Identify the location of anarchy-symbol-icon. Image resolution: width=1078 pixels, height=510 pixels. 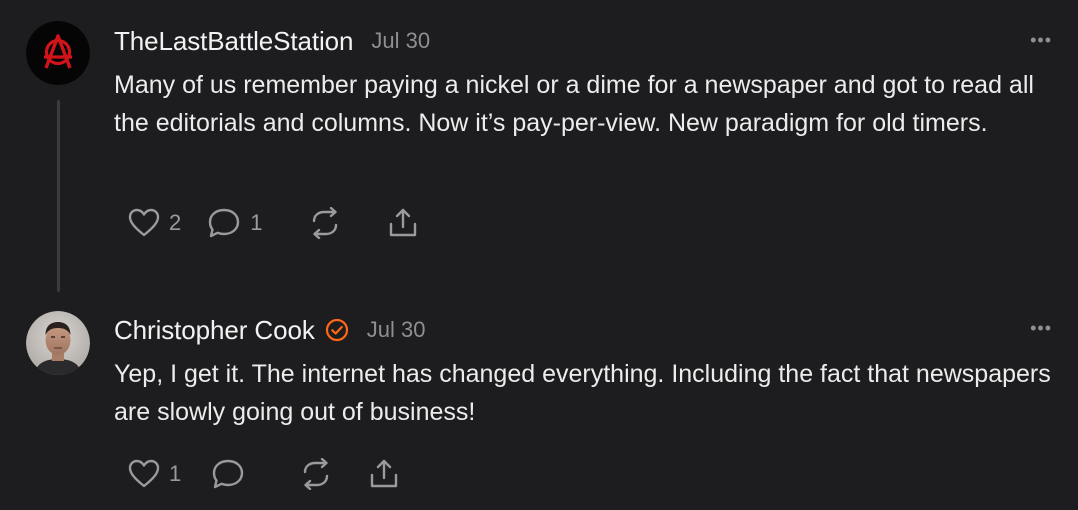
(58, 53).